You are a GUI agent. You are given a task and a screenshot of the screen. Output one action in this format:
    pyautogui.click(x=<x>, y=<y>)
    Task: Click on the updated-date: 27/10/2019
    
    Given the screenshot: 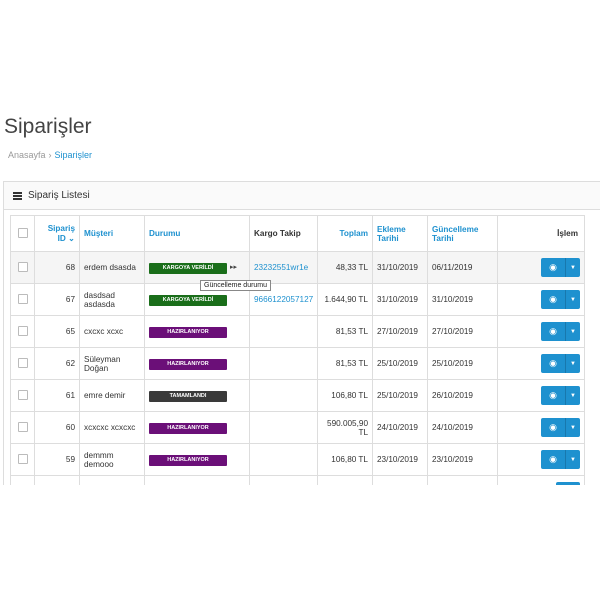 What is the action you would take?
    pyautogui.click(x=462, y=331)
    